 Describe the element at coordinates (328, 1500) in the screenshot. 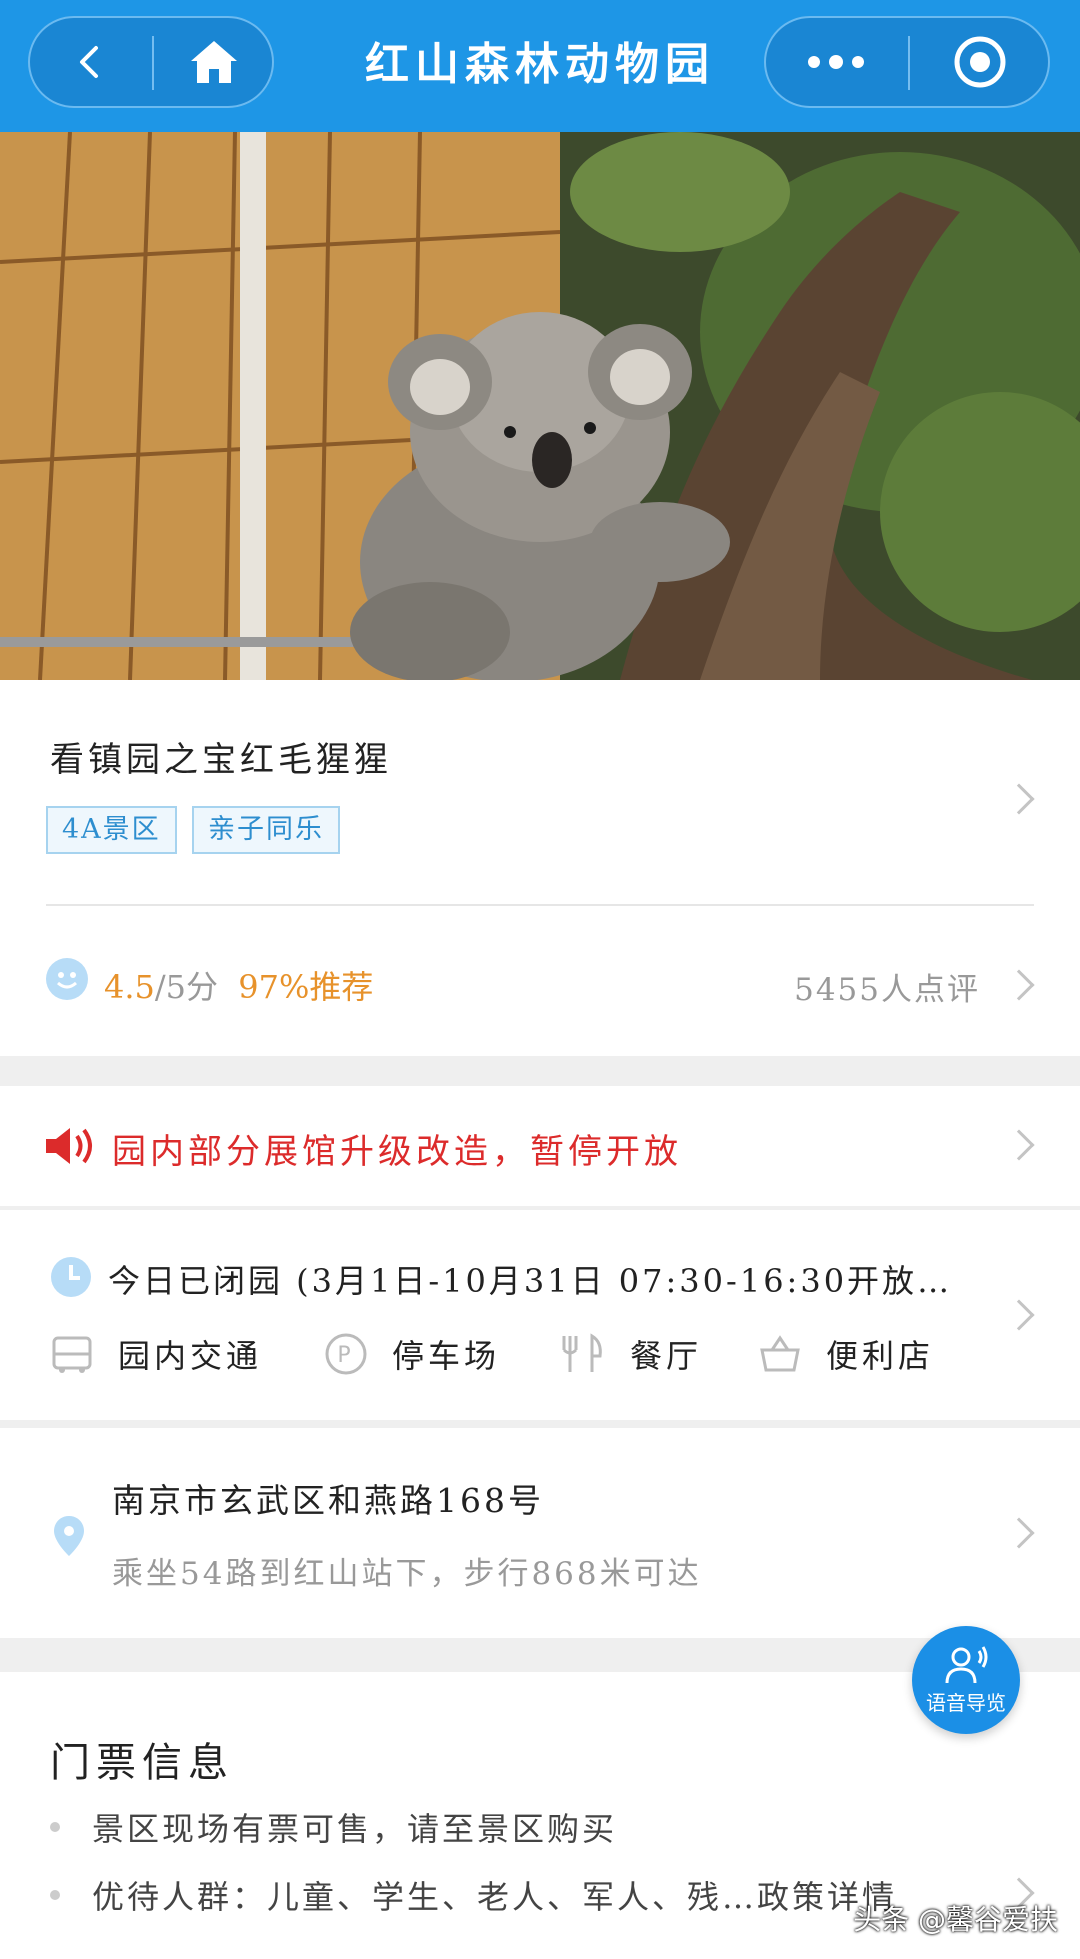

I see `address: 南京市玄武区和燕路168号` at that location.